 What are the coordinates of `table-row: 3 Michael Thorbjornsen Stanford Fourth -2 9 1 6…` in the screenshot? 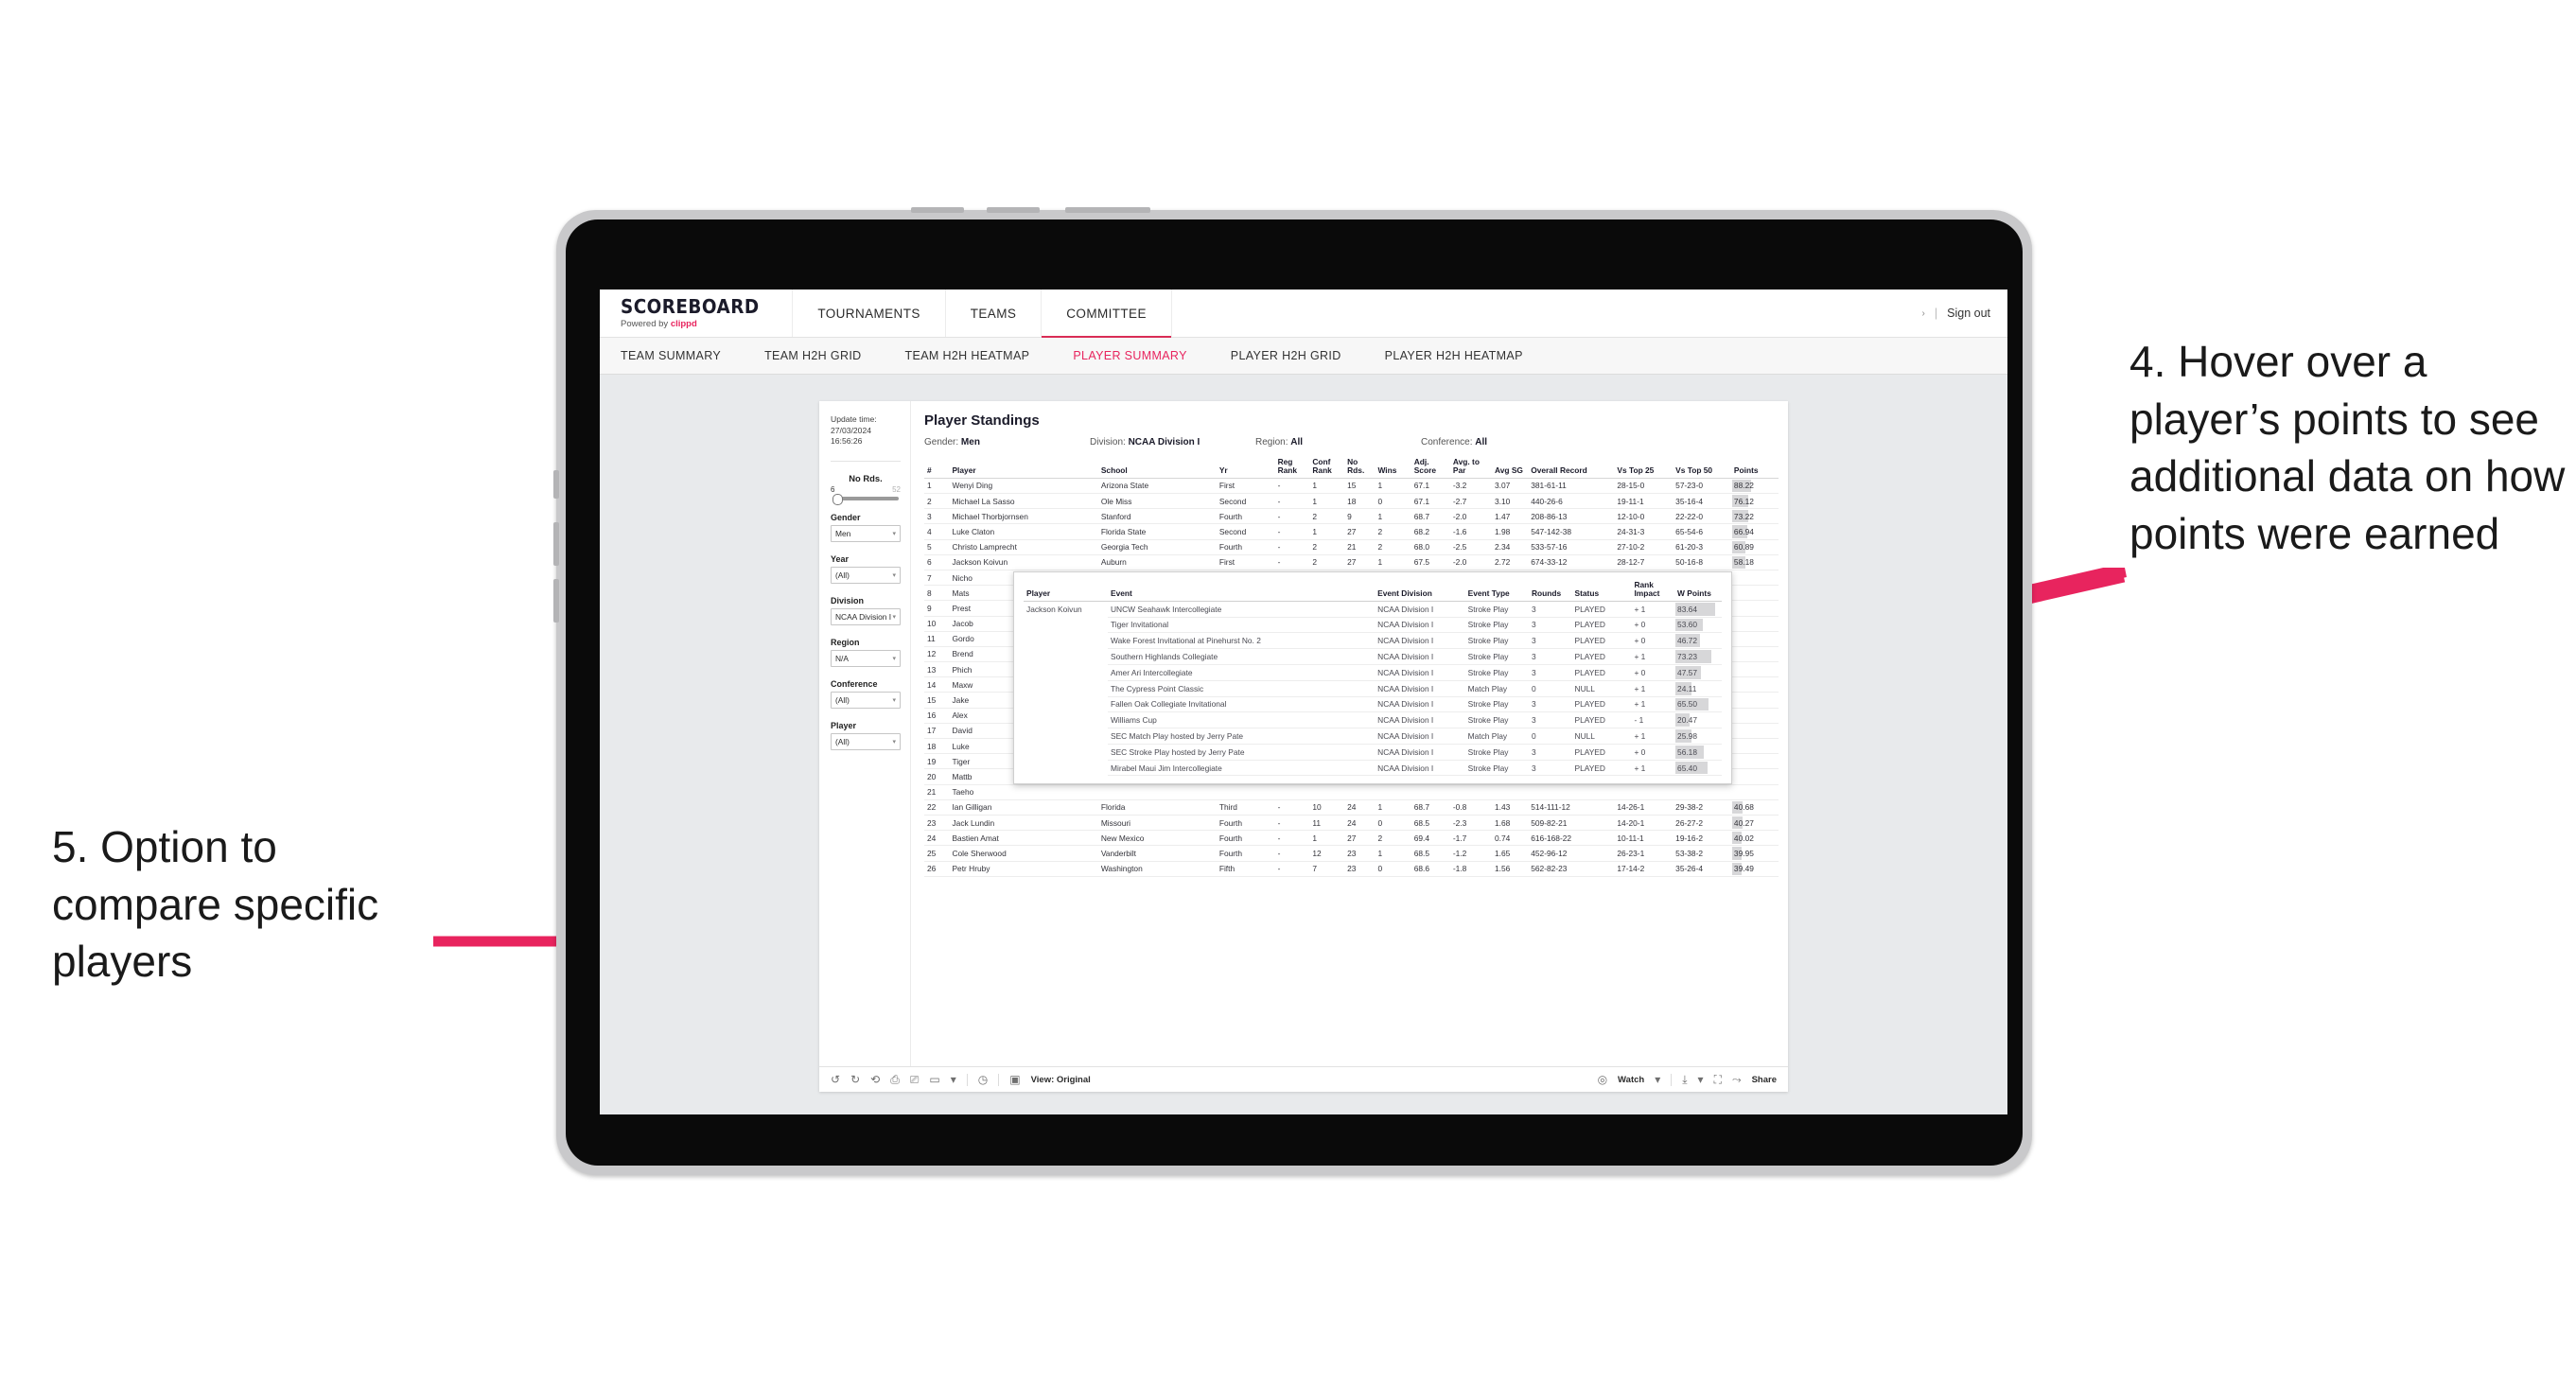 It's located at (1352, 516).